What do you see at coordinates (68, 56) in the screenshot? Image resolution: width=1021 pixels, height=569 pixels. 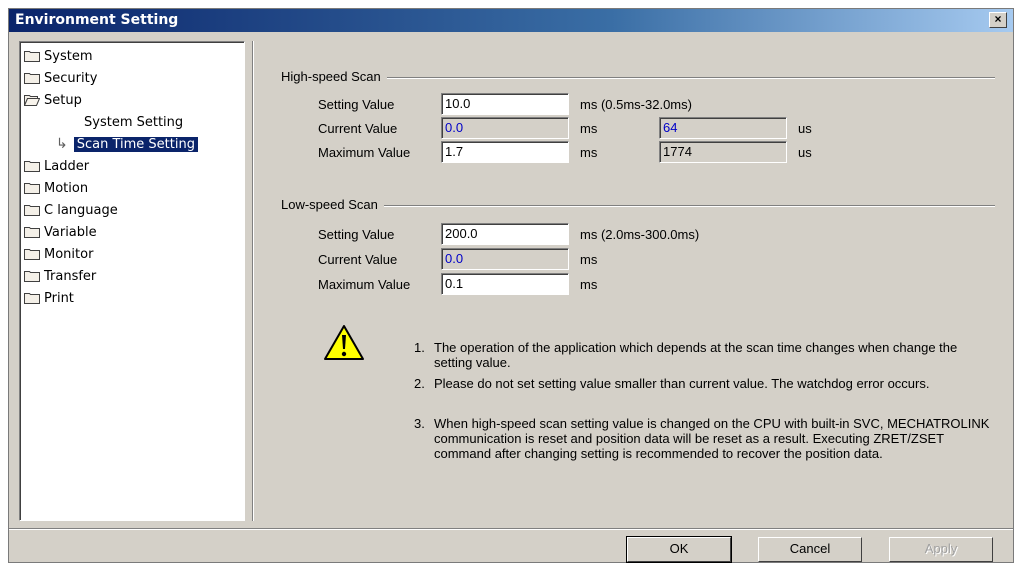 I see `tree-item-label: System` at bounding box center [68, 56].